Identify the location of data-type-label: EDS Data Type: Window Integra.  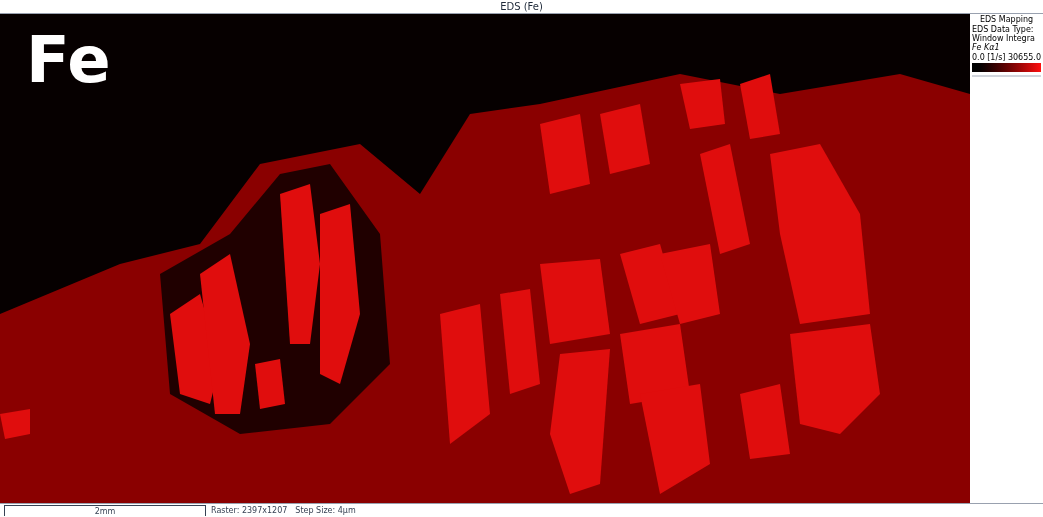
(1004, 34).